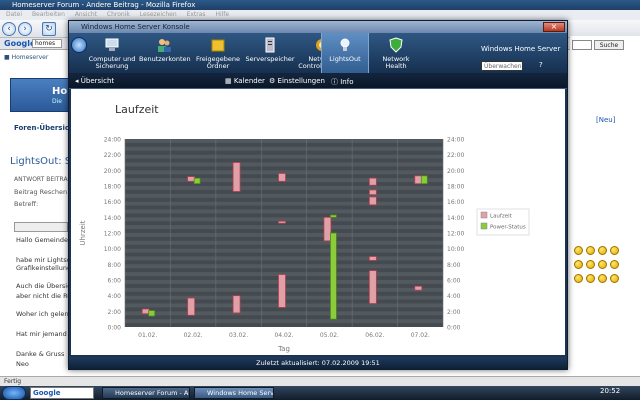 The image size is (640, 400). I want to click on tab-label: Freigegebene Ordner, so click(218, 62).